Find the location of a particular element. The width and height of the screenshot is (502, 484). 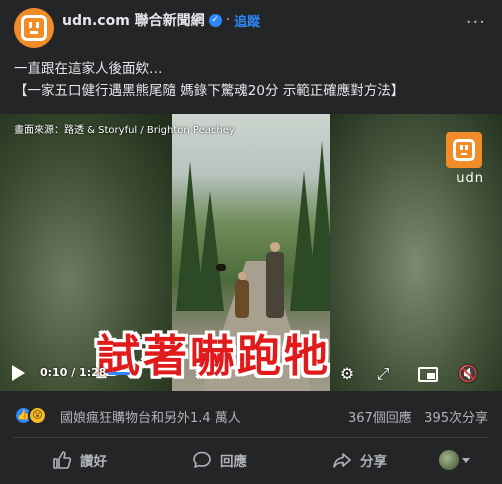

page-avatar is located at coordinates (34, 28).